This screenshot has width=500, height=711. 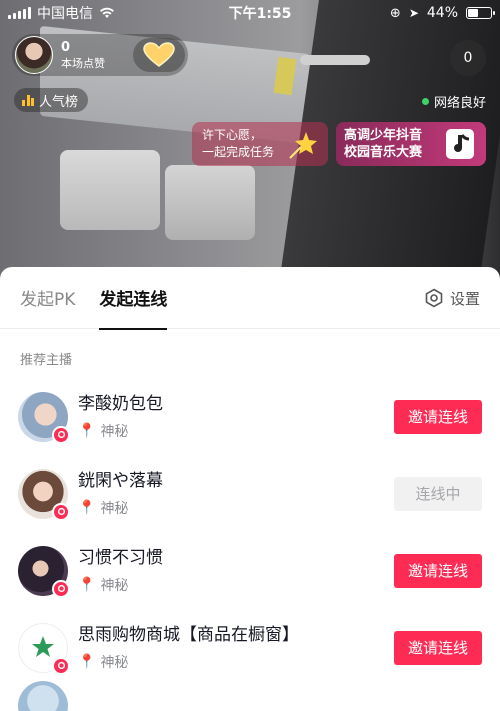 What do you see at coordinates (65, 14) in the screenshot?
I see `carrier-label: 中国电信` at bounding box center [65, 14].